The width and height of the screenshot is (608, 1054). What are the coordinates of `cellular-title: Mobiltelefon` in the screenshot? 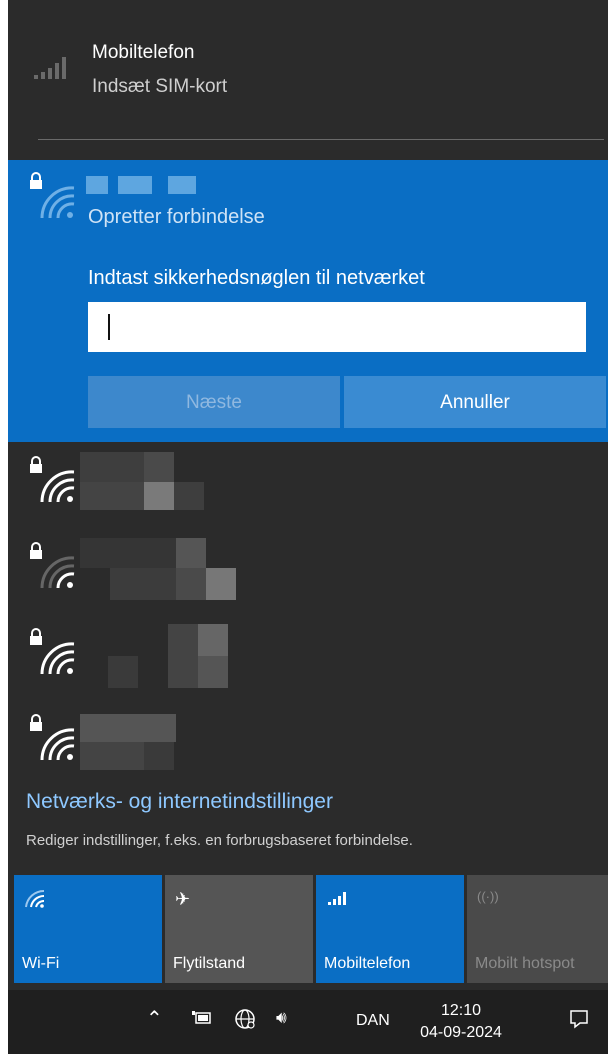 It's located at (143, 52).